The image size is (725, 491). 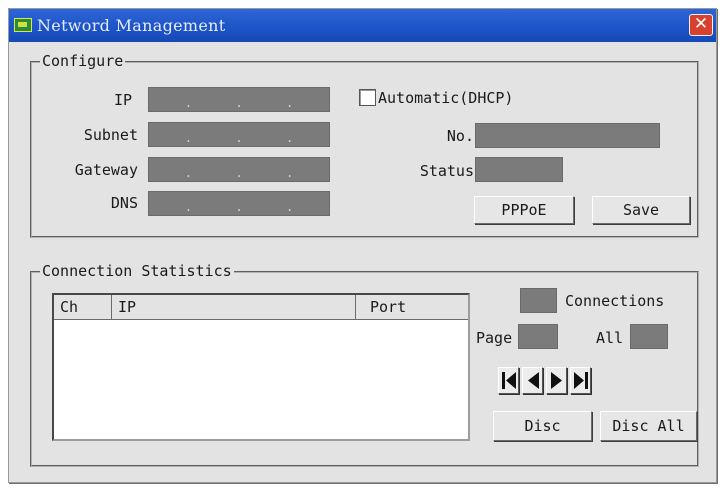 I want to click on first-page-button, so click(x=508, y=380).